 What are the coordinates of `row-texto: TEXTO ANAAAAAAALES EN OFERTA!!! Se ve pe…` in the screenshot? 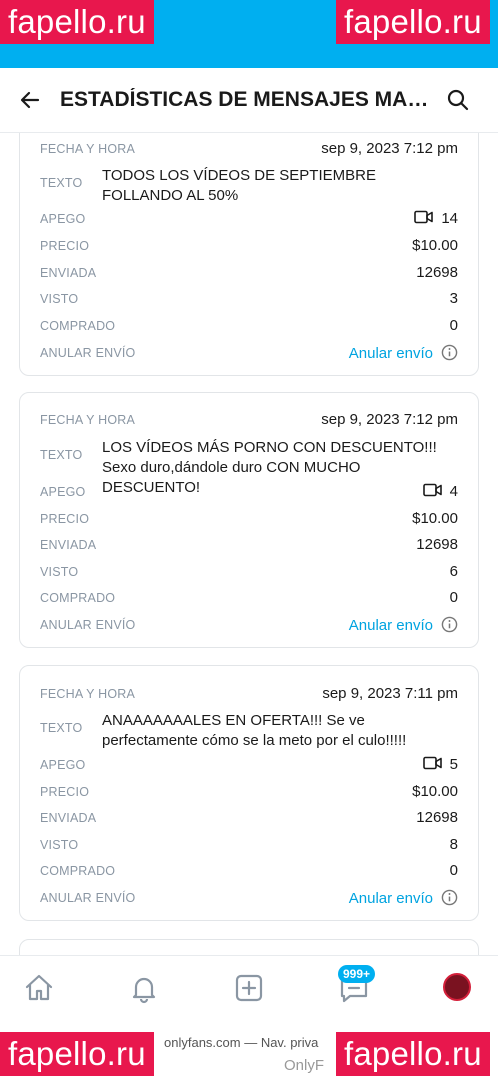 It's located at (249, 731).